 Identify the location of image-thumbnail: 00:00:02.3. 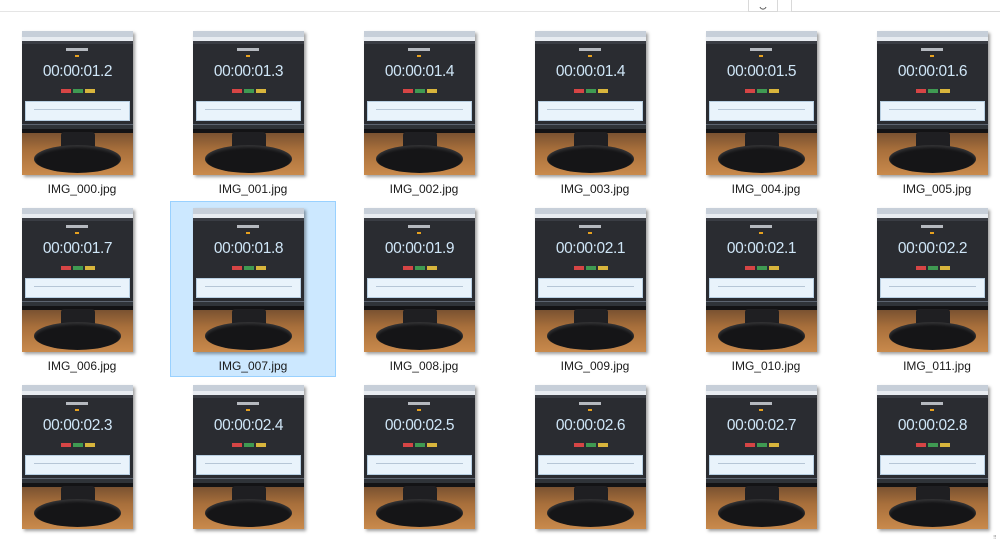
(77, 457).